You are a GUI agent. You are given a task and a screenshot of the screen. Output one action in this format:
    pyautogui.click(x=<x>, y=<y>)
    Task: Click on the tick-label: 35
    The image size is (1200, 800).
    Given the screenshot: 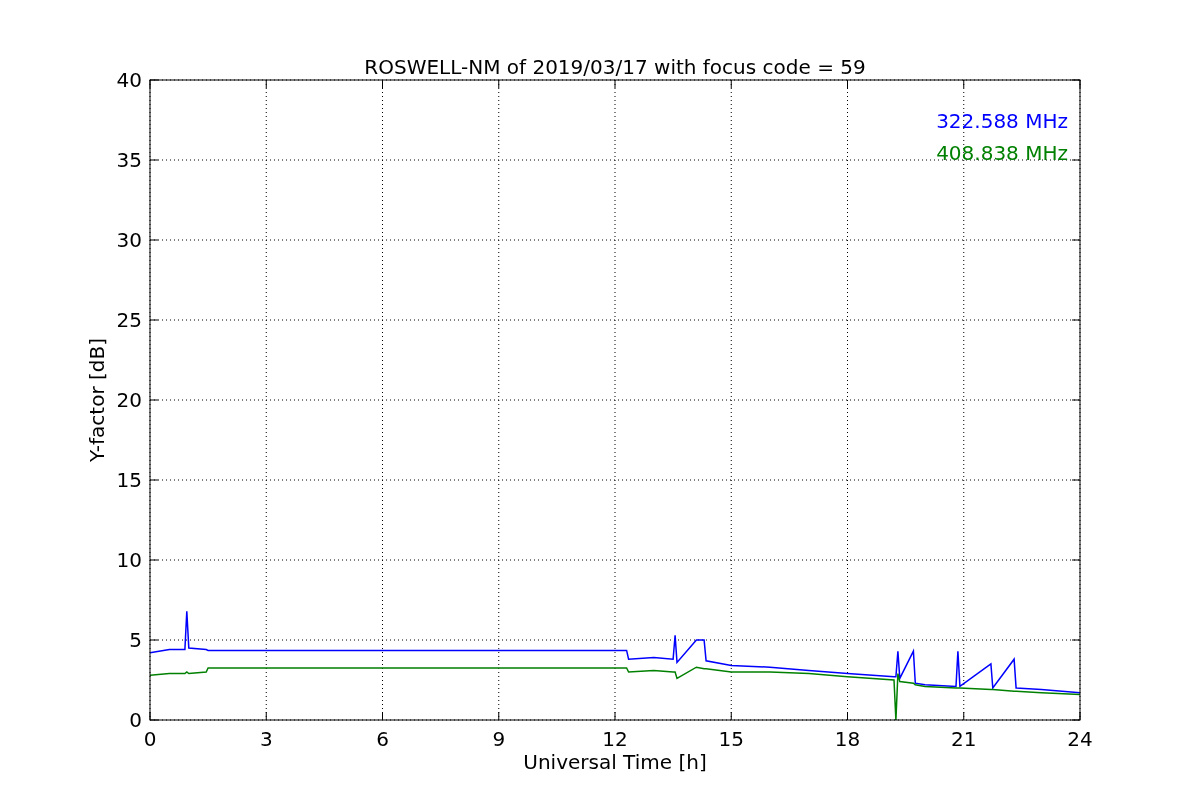 What is the action you would take?
    pyautogui.click(x=129, y=160)
    